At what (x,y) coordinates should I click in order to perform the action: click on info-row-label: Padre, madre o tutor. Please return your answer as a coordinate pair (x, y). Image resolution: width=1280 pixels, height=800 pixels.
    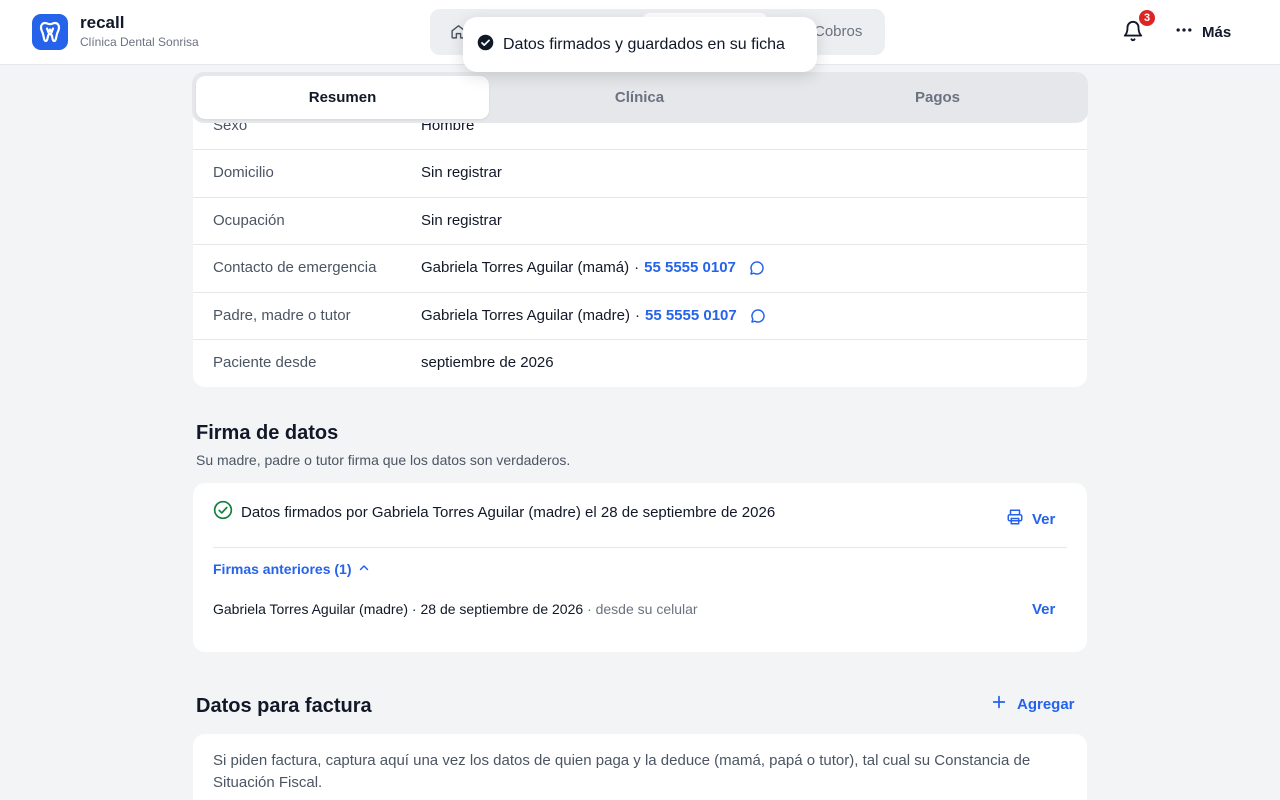
    Looking at the image, I should click on (282, 315).